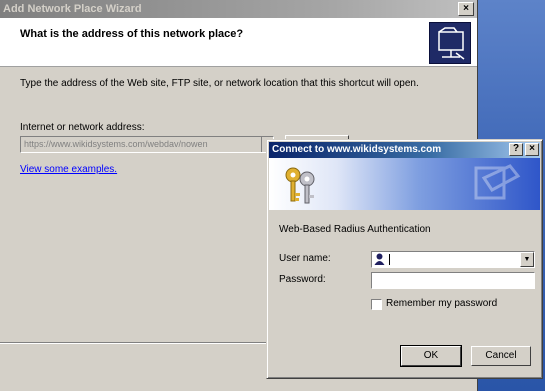 This screenshot has height=391, width=545. What do you see at coordinates (305, 258) in the screenshot?
I see `username-label: User name:` at bounding box center [305, 258].